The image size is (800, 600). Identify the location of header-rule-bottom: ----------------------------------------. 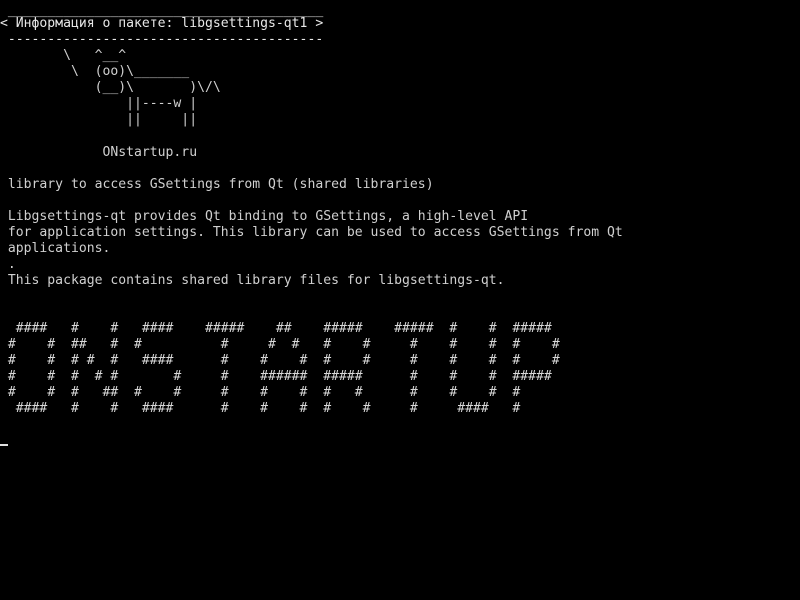
(162, 39).